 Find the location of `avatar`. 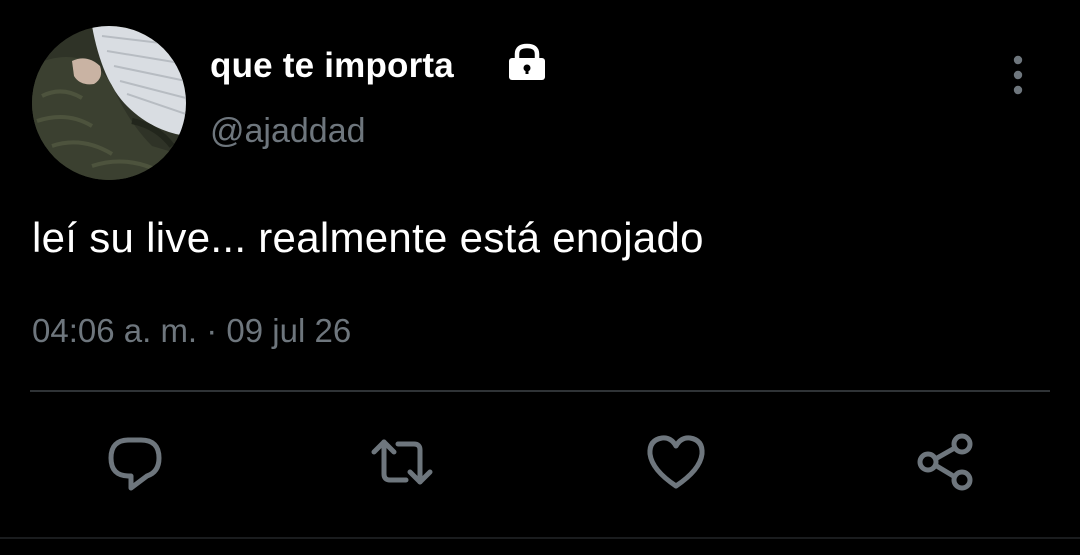

avatar is located at coordinates (109, 103).